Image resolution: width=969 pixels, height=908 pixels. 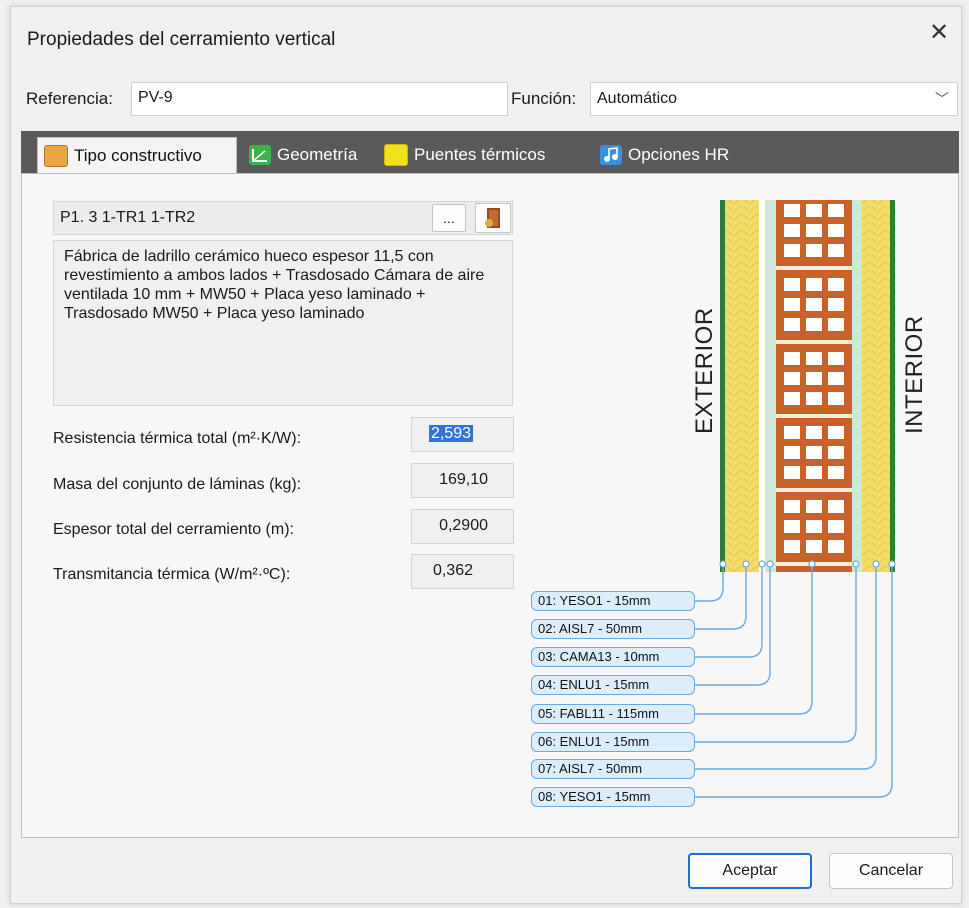 What do you see at coordinates (613, 742) in the screenshot?
I see `layer-label: 06: ENLU1 - 15mm` at bounding box center [613, 742].